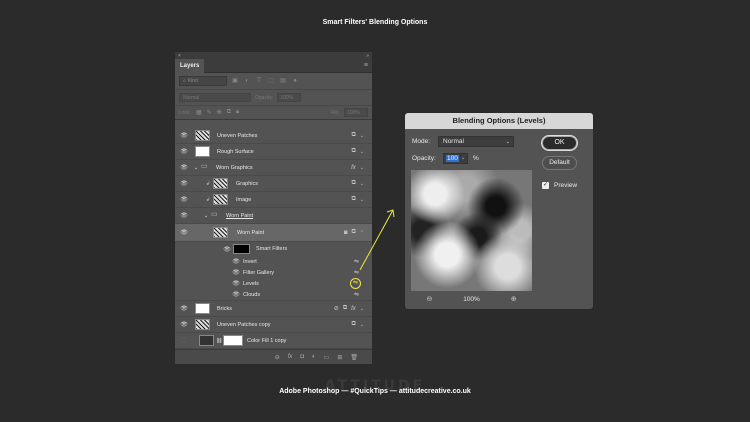  I want to click on collapse-icon: », so click(367, 56).